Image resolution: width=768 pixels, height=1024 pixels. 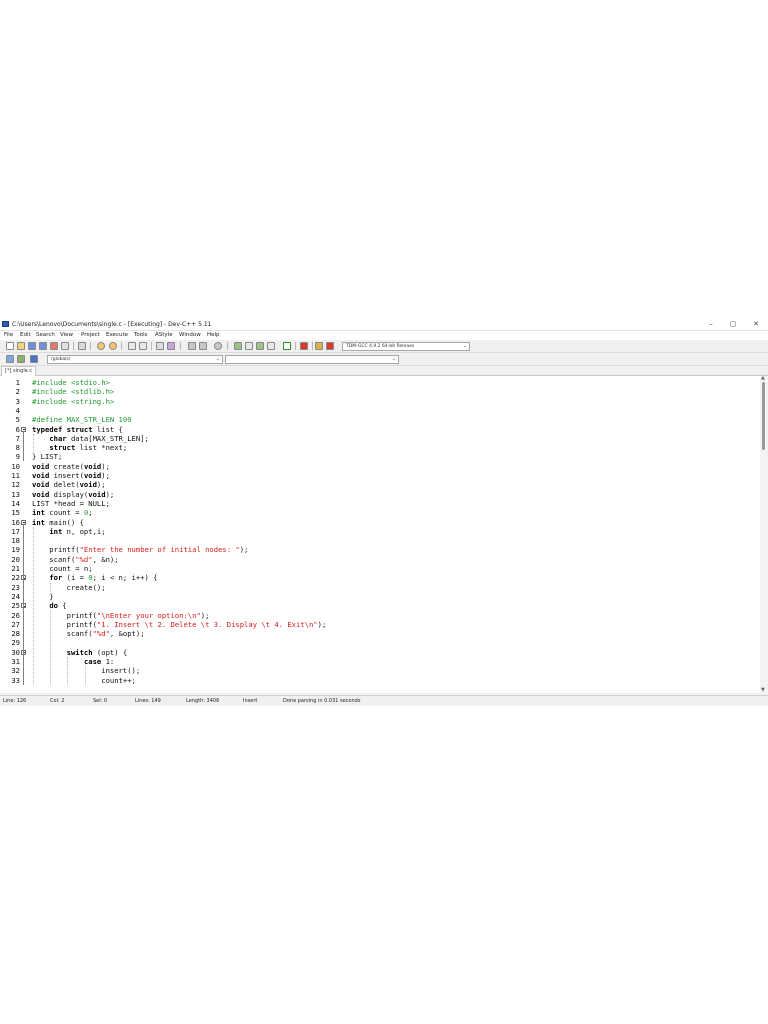 I want to click on code-line: #define MAX_STR_LEN 100, so click(x=82, y=419).